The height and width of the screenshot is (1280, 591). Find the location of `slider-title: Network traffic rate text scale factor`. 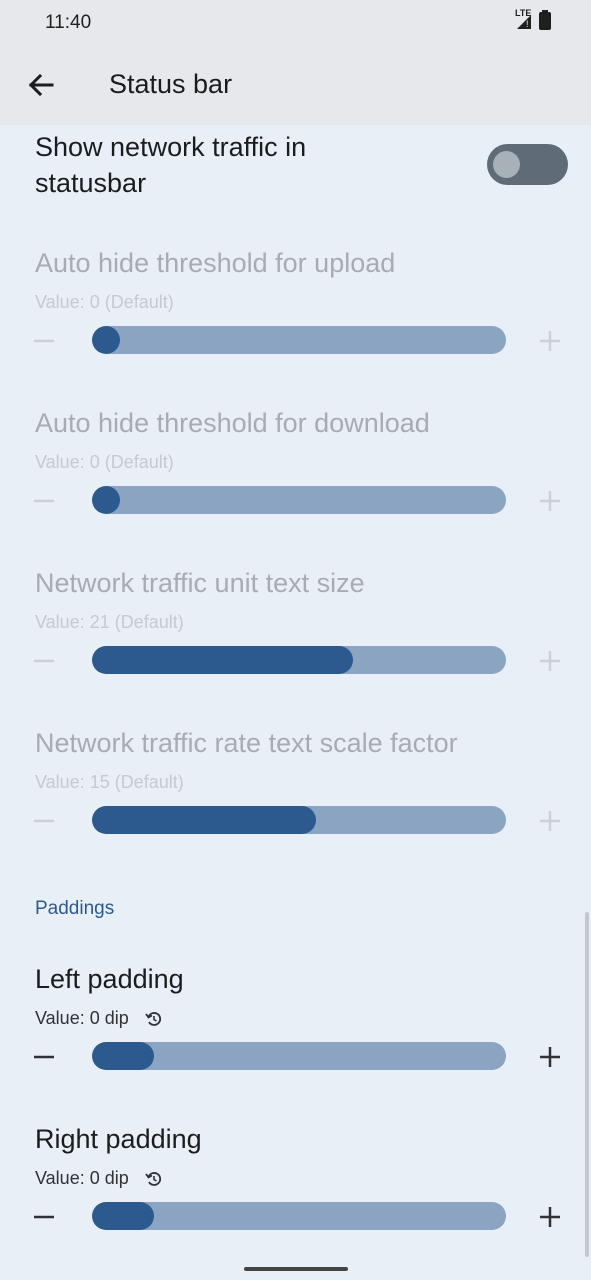

slider-title: Network traffic rate text scale factor is located at coordinates (246, 743).